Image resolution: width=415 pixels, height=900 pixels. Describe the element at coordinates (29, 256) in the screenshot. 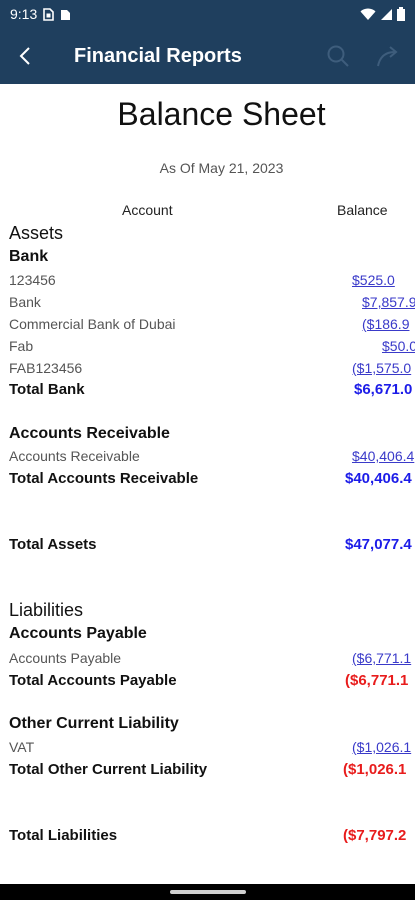

I see `subsection-heading-bank: Bank` at that location.